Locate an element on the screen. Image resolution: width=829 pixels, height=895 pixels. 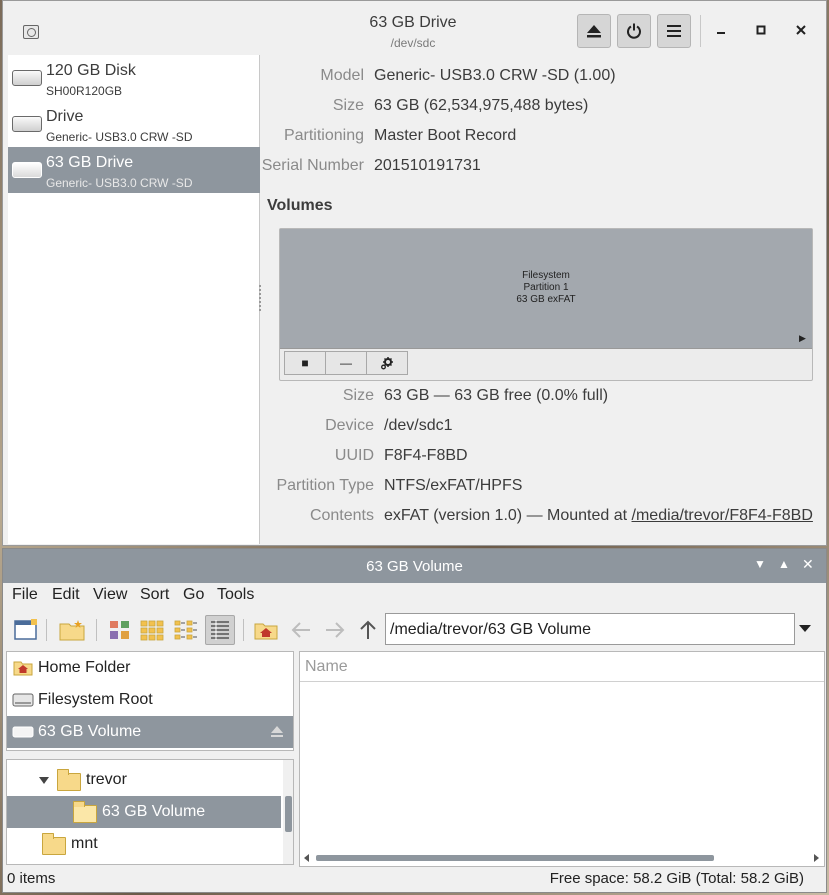
disks-window-title: 63 GB Drive is located at coordinates (413, 22).